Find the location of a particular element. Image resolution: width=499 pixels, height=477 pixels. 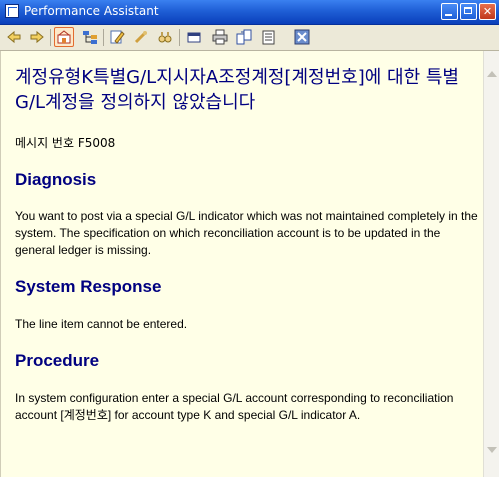

back-button is located at coordinates (14, 37).